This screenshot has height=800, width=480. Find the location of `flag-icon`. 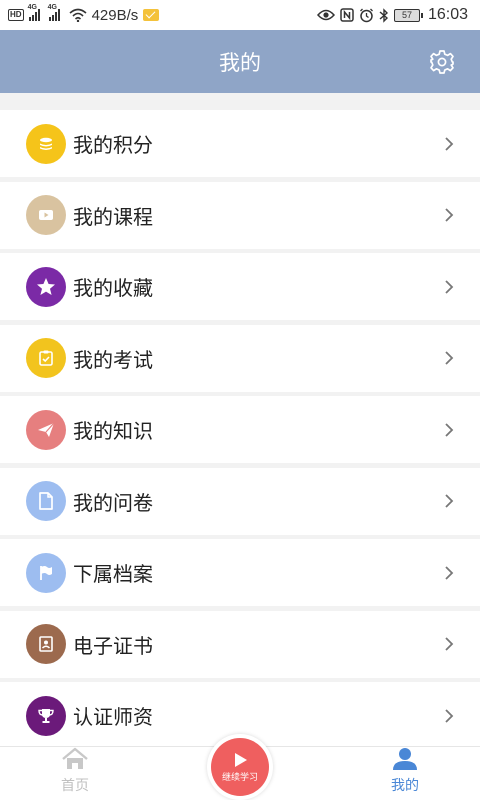

flag-icon is located at coordinates (46, 572).